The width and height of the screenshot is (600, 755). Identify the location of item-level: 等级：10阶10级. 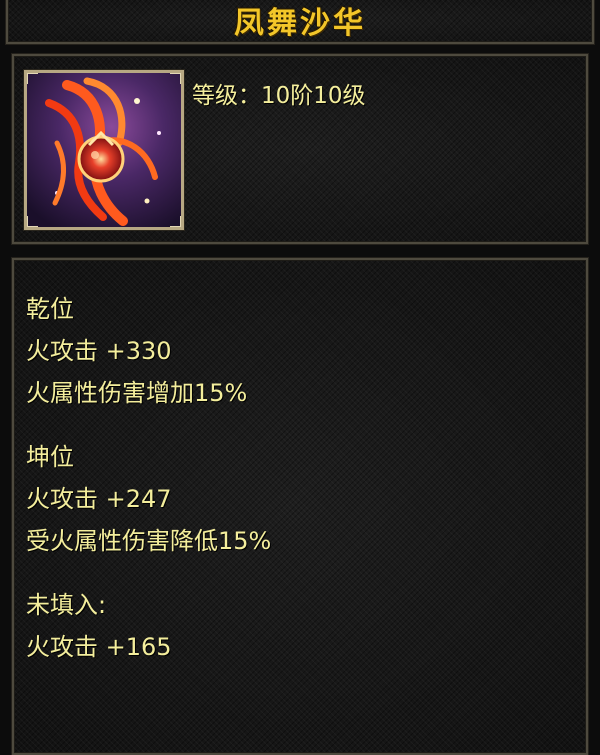
(279, 93).